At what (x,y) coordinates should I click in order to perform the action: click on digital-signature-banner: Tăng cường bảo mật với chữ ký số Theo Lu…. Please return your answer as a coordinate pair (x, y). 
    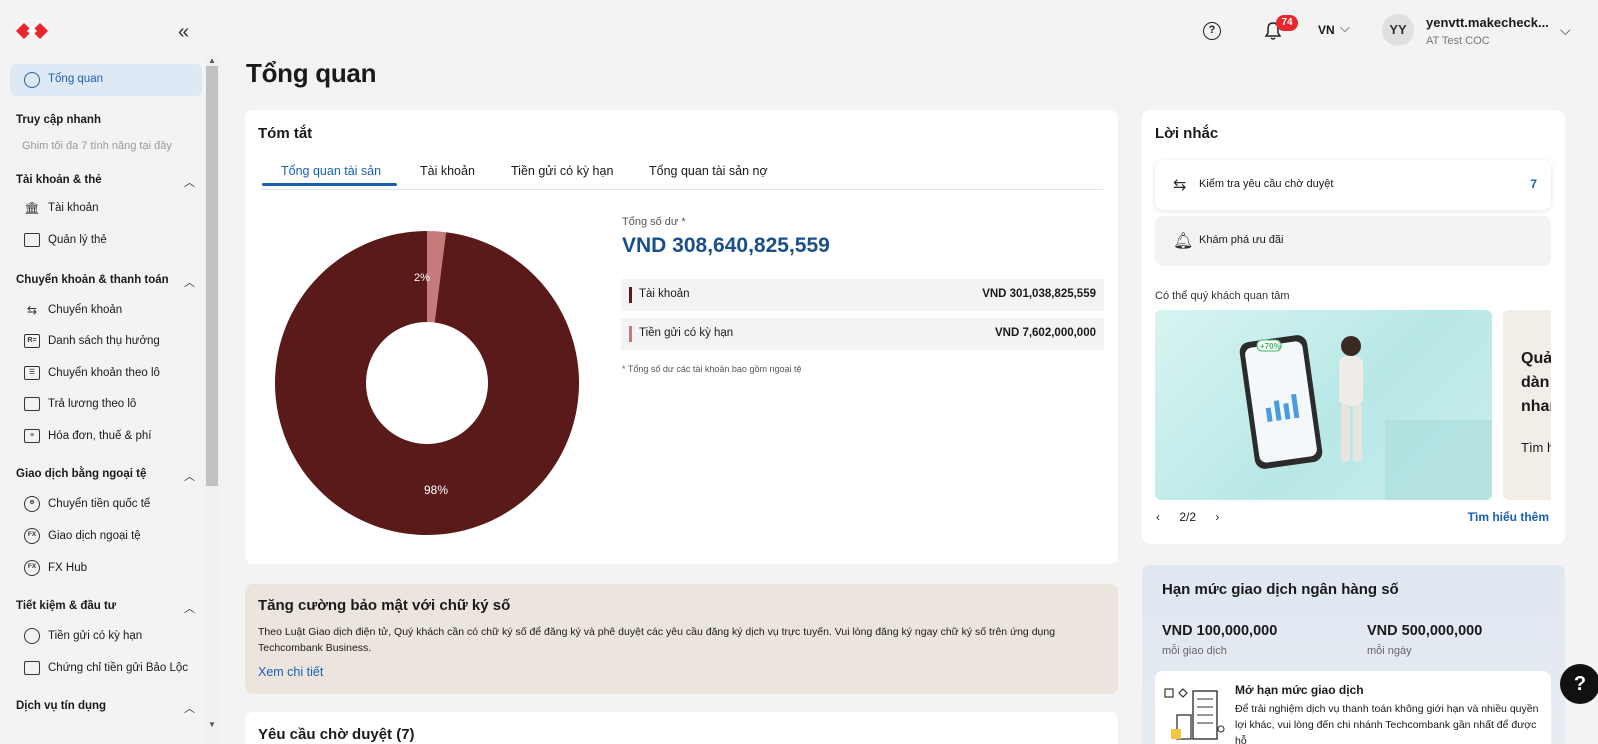
    Looking at the image, I should click on (681, 639).